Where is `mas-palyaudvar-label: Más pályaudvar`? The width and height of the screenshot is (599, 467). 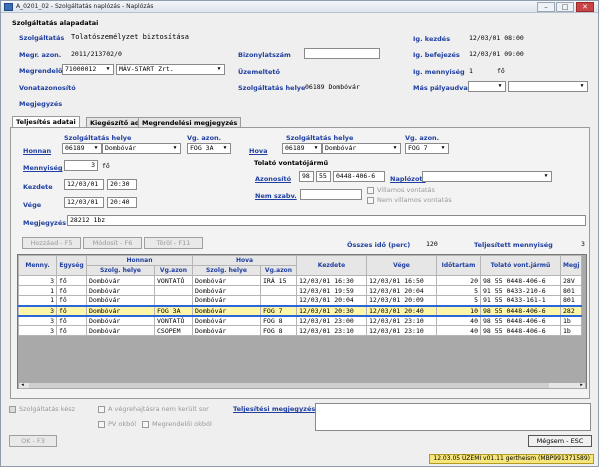 mas-palyaudvar-label: Más pályaudvar is located at coordinates (442, 88).